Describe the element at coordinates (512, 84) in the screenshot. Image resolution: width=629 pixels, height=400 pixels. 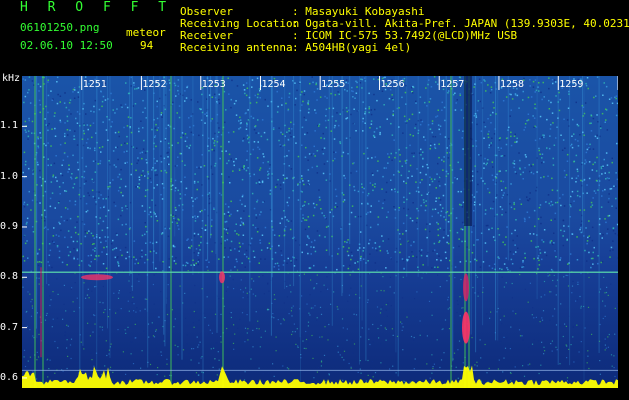
I see `x-tick-label: 1258` at that location.